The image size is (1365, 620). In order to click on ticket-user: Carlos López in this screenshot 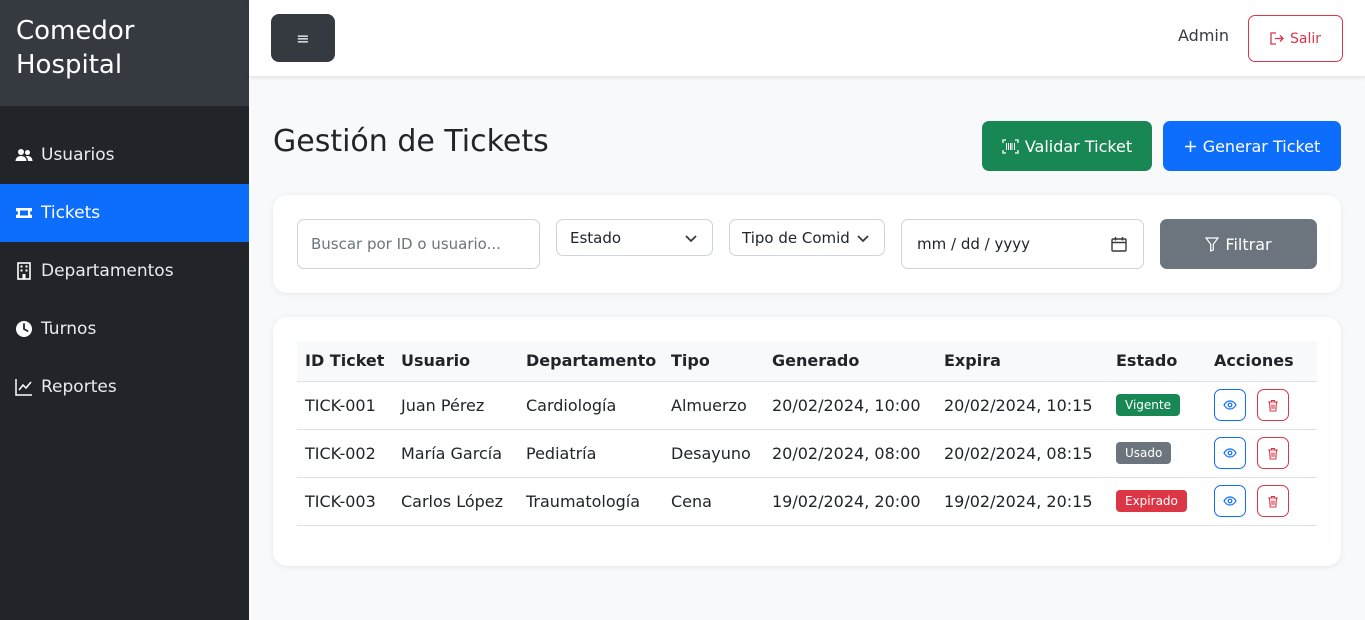, I will do `click(455, 501)`.